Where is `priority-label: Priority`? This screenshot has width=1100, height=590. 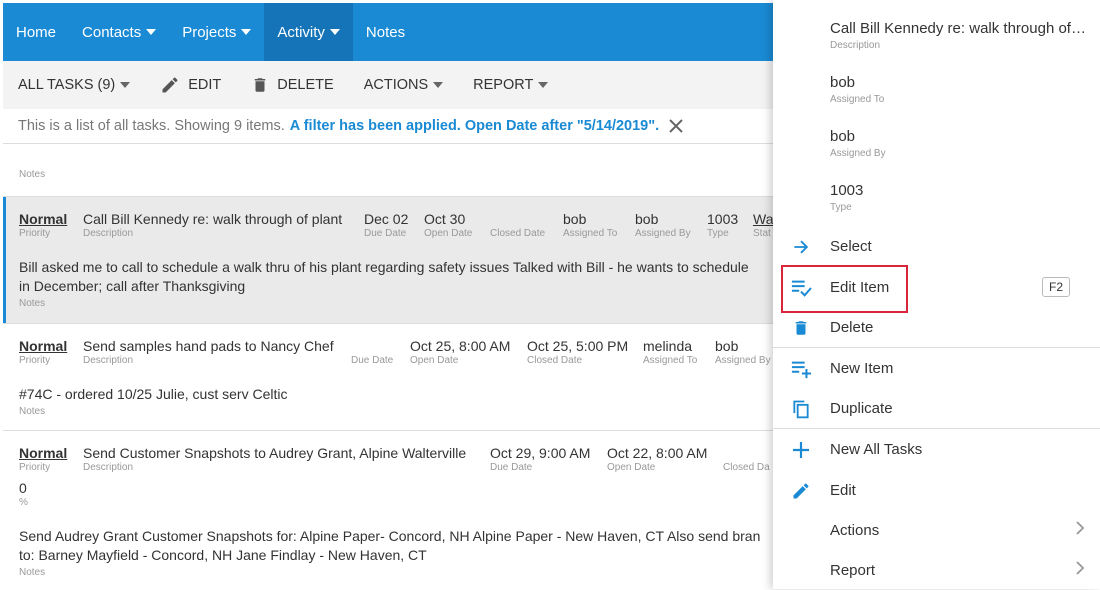
priority-label: Priority is located at coordinates (35, 360).